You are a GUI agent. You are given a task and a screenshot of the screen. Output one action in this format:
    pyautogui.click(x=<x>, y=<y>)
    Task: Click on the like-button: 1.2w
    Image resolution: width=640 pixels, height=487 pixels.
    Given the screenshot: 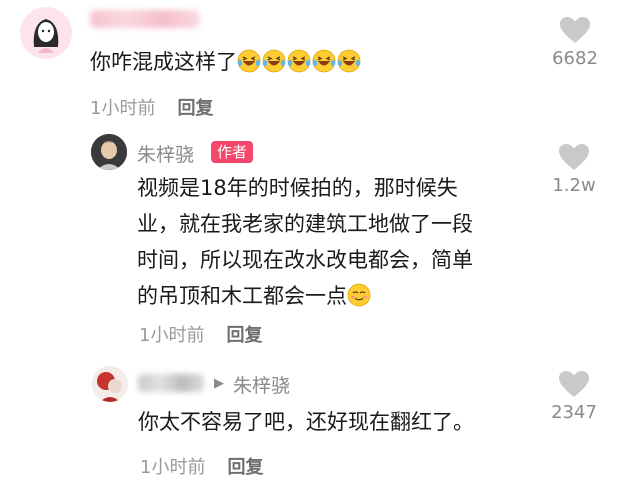 What is the action you would take?
    pyautogui.click(x=574, y=170)
    